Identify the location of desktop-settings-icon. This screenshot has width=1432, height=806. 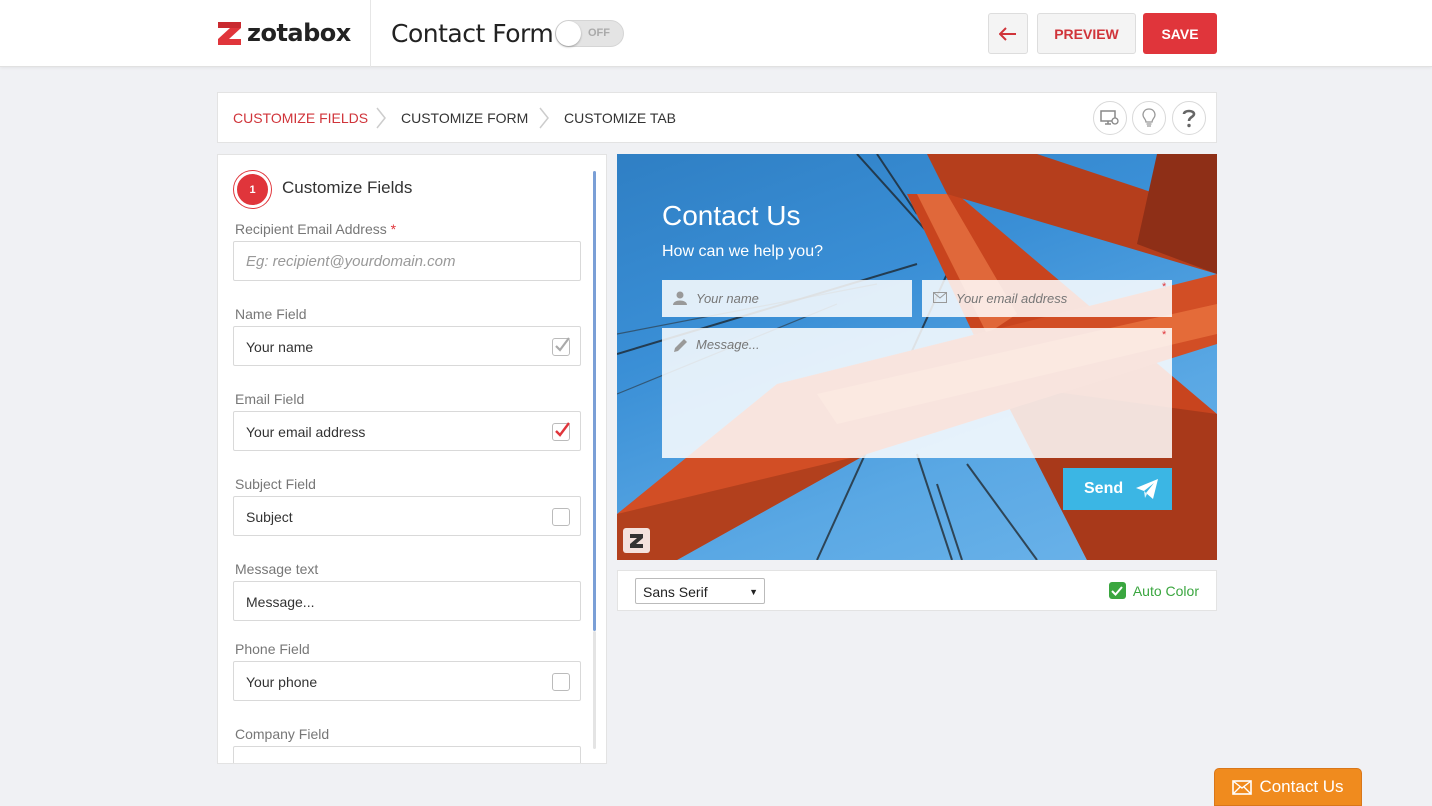
(1109, 117).